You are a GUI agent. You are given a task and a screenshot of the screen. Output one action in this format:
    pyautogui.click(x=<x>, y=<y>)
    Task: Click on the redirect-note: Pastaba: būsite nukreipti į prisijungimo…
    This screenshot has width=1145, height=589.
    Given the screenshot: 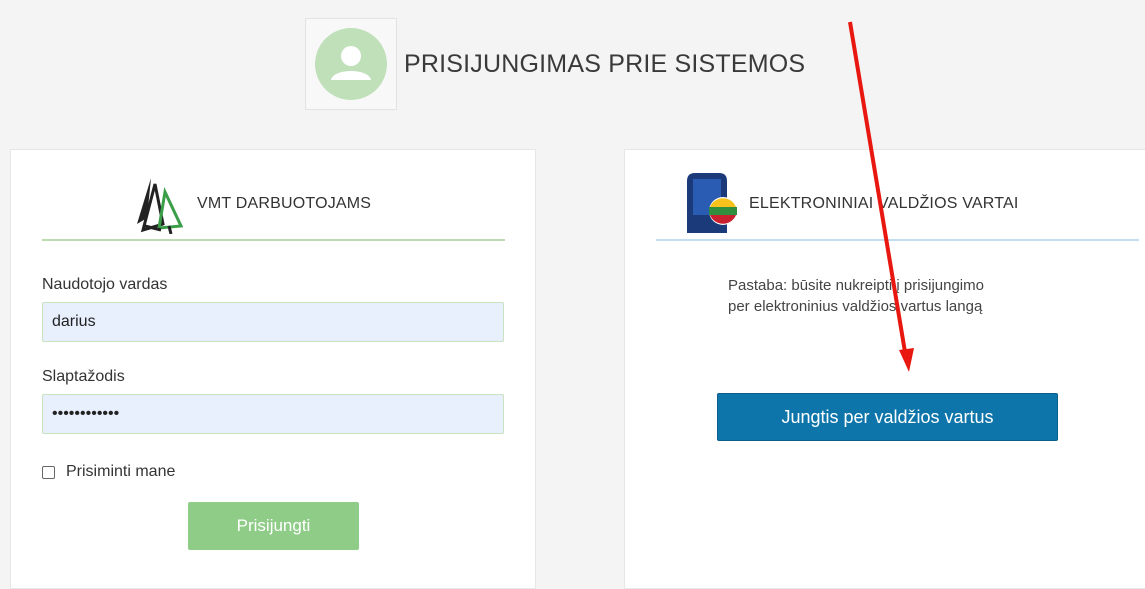 What is the action you would take?
    pyautogui.click(x=898, y=296)
    